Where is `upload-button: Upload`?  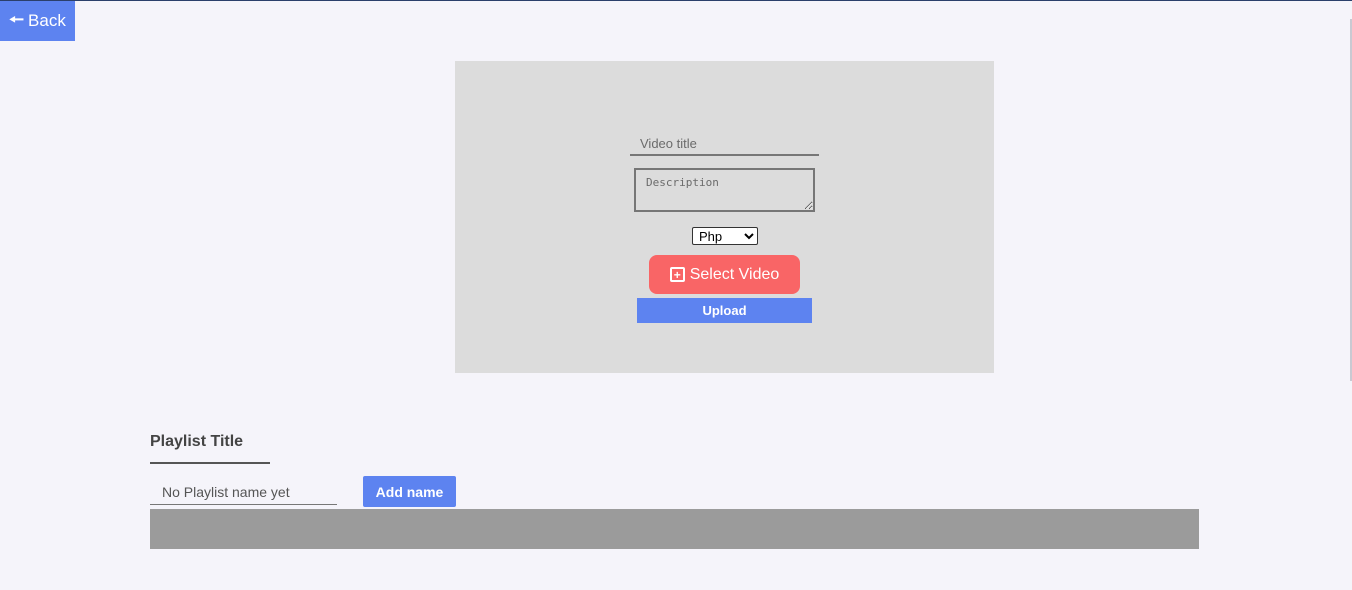
upload-button: Upload is located at coordinates (724, 310).